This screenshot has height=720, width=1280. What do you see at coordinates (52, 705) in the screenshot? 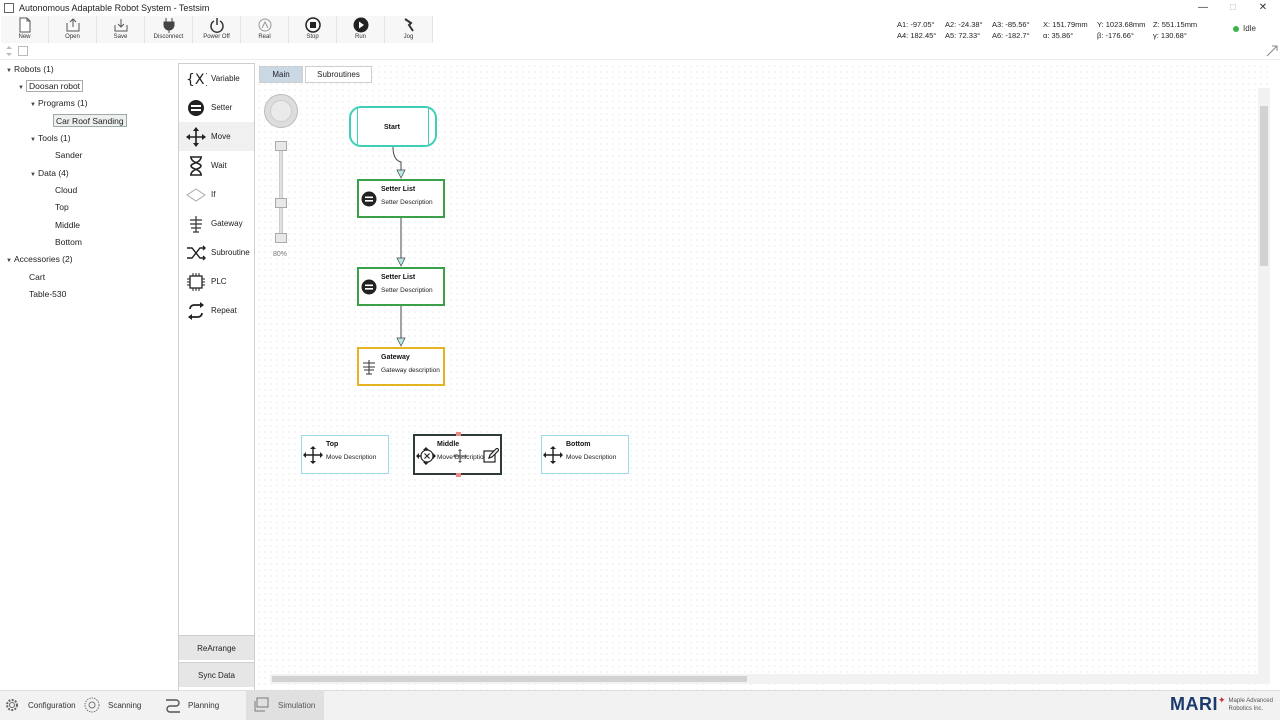
I see `nav-configuration-label: Configuration` at bounding box center [52, 705].